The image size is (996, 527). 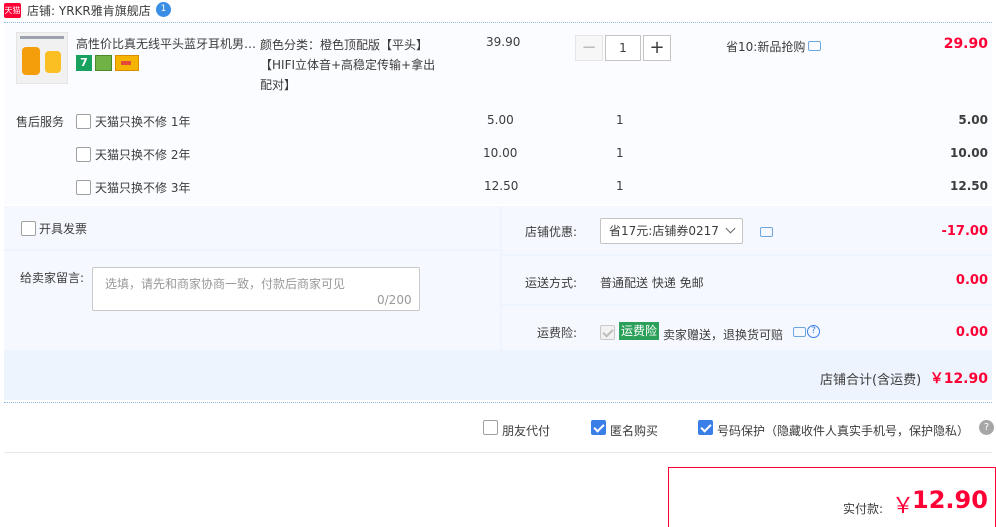 What do you see at coordinates (950, 500) in the screenshot?
I see `payment-amount: 12.90` at bounding box center [950, 500].